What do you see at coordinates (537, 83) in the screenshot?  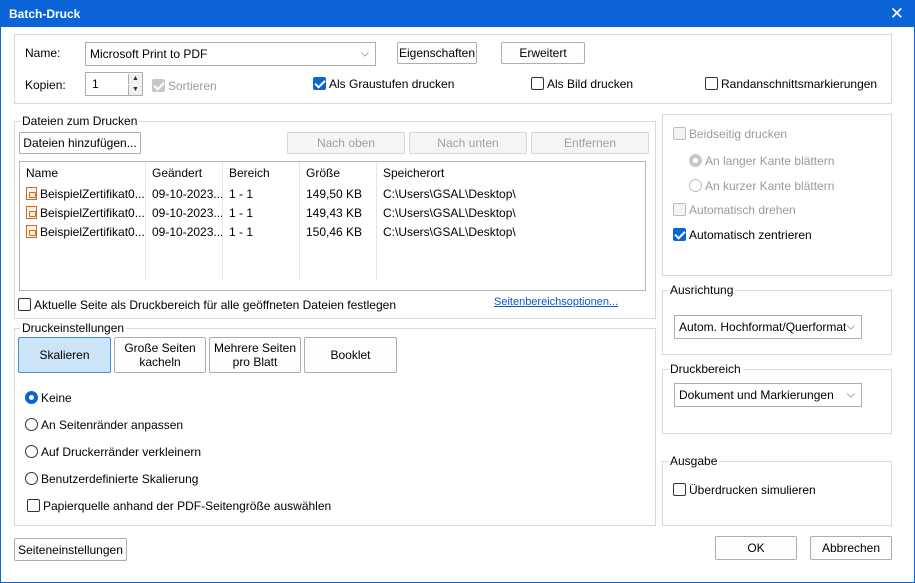 I see `as-image-checkbox` at bounding box center [537, 83].